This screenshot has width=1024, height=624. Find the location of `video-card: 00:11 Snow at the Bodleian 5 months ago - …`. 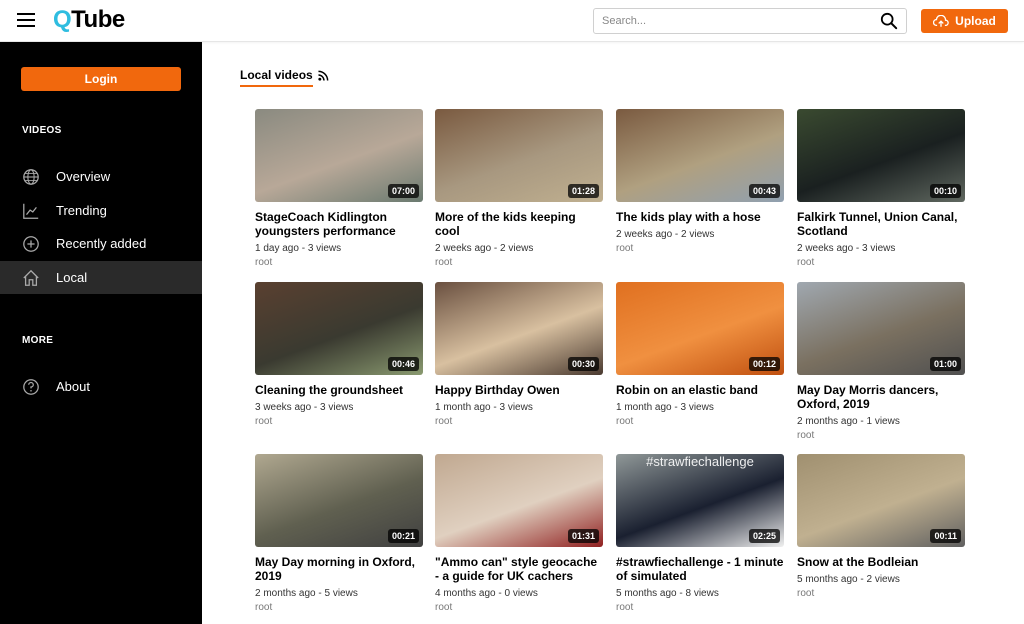

video-card: 00:11 Snow at the Bodleian 5 months ago - … is located at coordinates (881, 527).